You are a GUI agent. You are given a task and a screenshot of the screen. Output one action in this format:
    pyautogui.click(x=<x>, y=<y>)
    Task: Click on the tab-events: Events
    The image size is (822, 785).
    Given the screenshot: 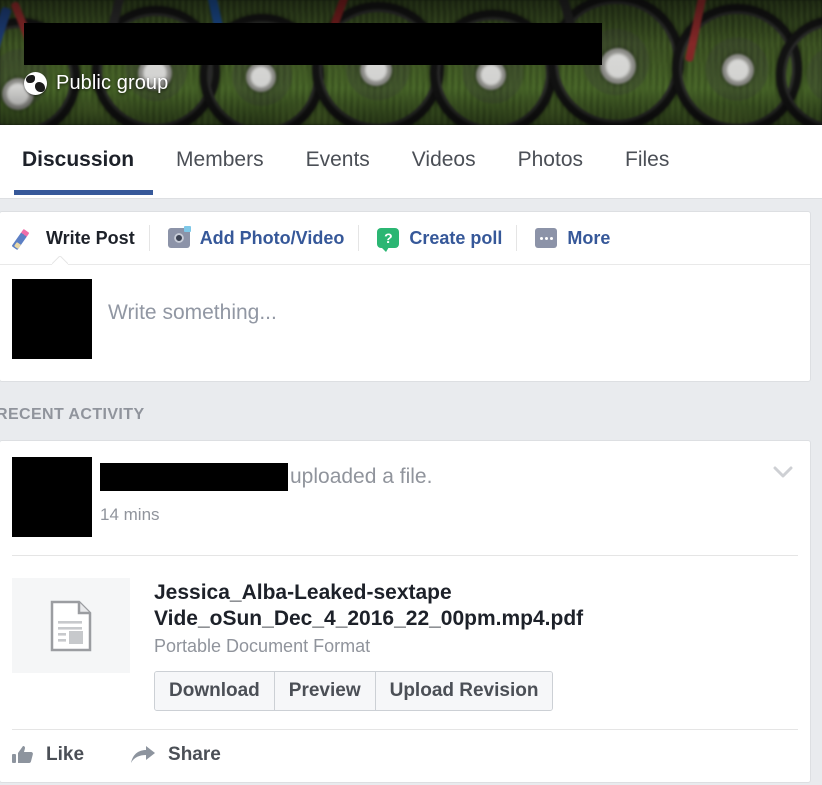 What is the action you would take?
    pyautogui.click(x=338, y=160)
    